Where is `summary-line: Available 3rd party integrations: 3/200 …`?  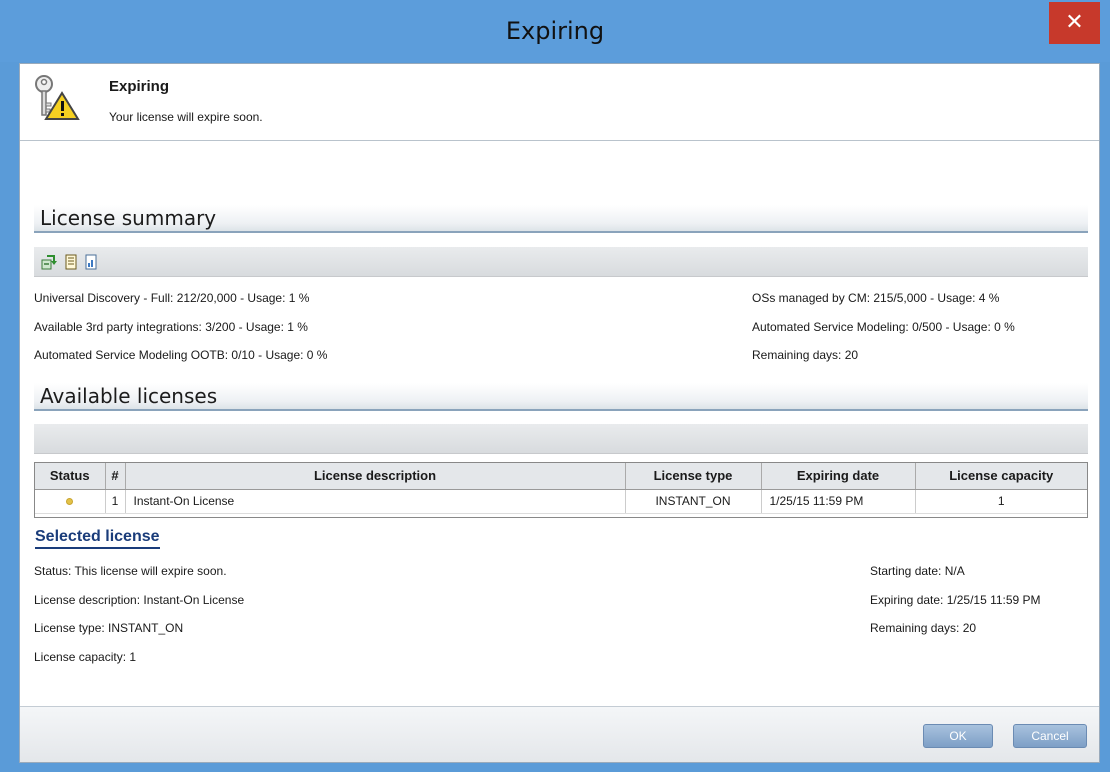
summary-line: Available 3rd party integrations: 3/200 … is located at coordinates (171, 327).